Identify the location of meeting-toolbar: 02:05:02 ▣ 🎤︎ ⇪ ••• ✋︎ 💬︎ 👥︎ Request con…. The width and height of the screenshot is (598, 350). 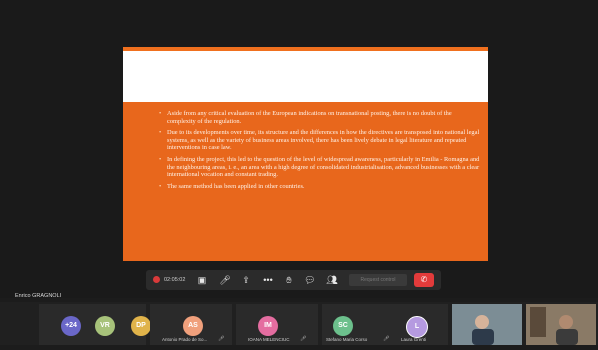
(293, 280).